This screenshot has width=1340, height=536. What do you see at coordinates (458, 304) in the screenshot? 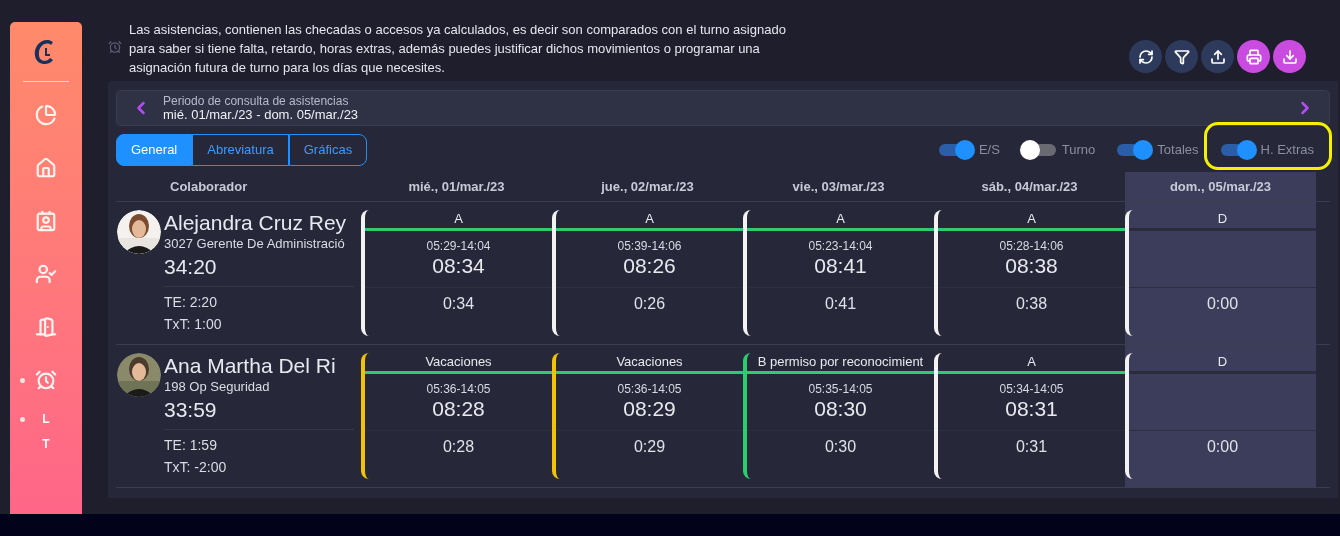
I see `extra-hours: 0:34` at bounding box center [458, 304].